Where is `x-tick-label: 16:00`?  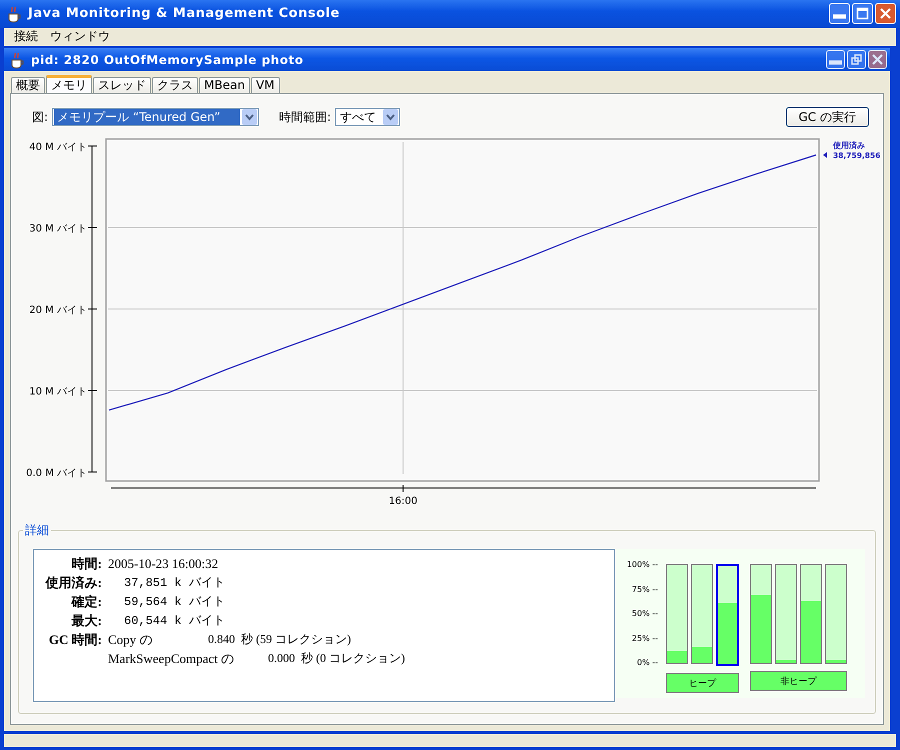 x-tick-label: 16:00 is located at coordinates (403, 502).